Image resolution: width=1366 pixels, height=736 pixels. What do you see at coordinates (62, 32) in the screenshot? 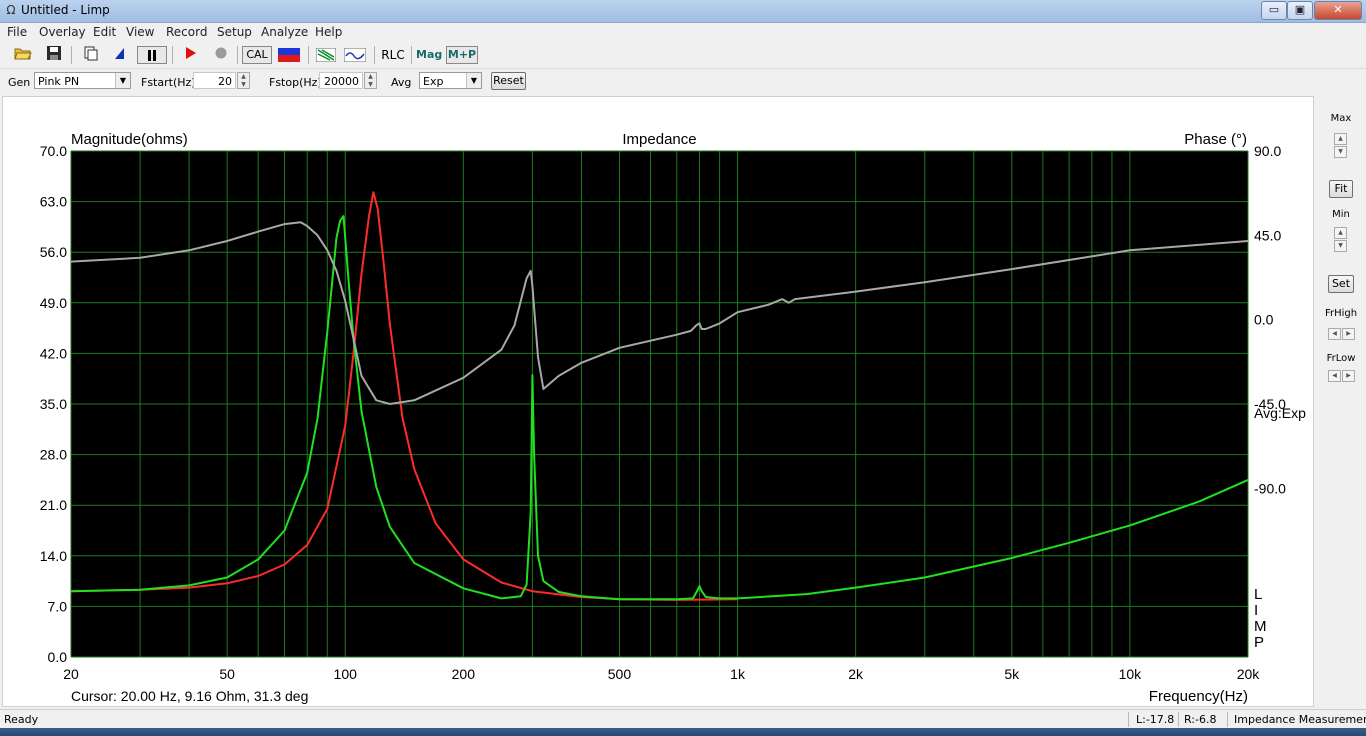
I see `menu-overlay: Overlay` at bounding box center [62, 32].